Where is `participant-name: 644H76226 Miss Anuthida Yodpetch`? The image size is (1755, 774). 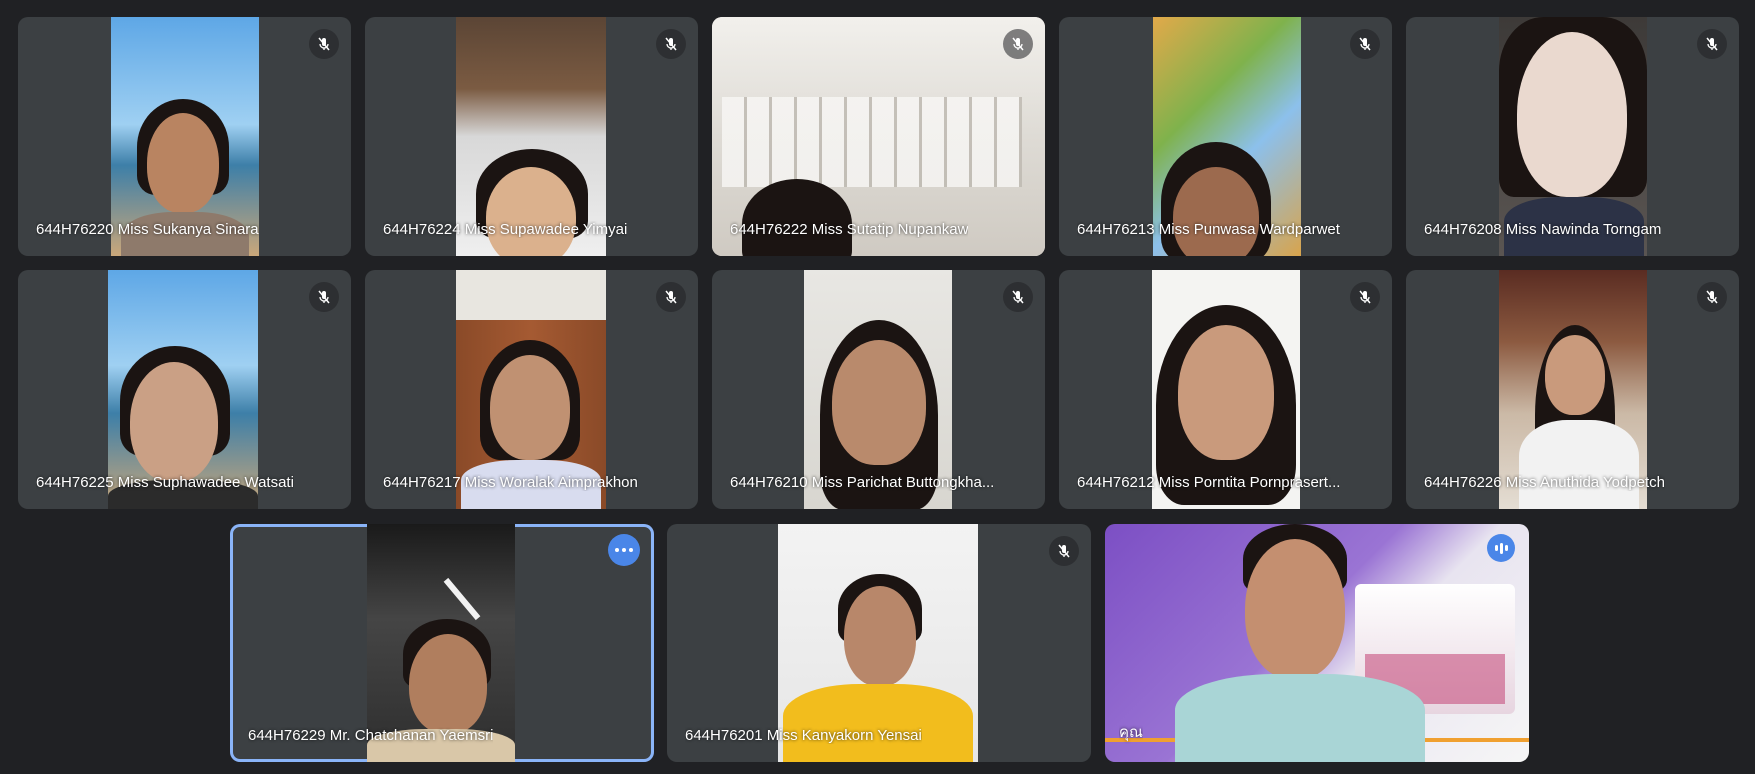 participant-name: 644H76226 Miss Anuthida Yodpetch is located at coordinates (1545, 482).